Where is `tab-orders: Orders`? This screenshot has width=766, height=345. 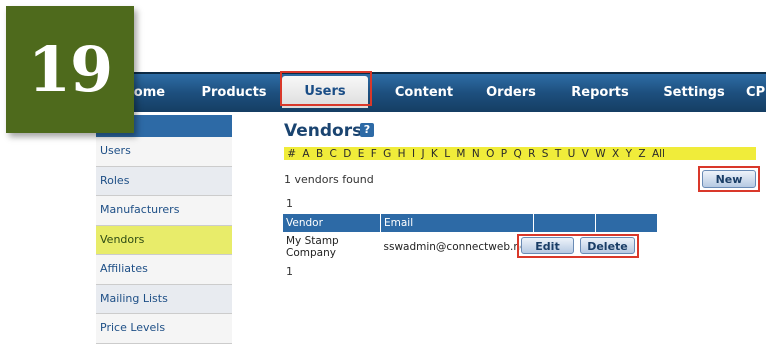
tab-orders: Orders is located at coordinates (511, 93).